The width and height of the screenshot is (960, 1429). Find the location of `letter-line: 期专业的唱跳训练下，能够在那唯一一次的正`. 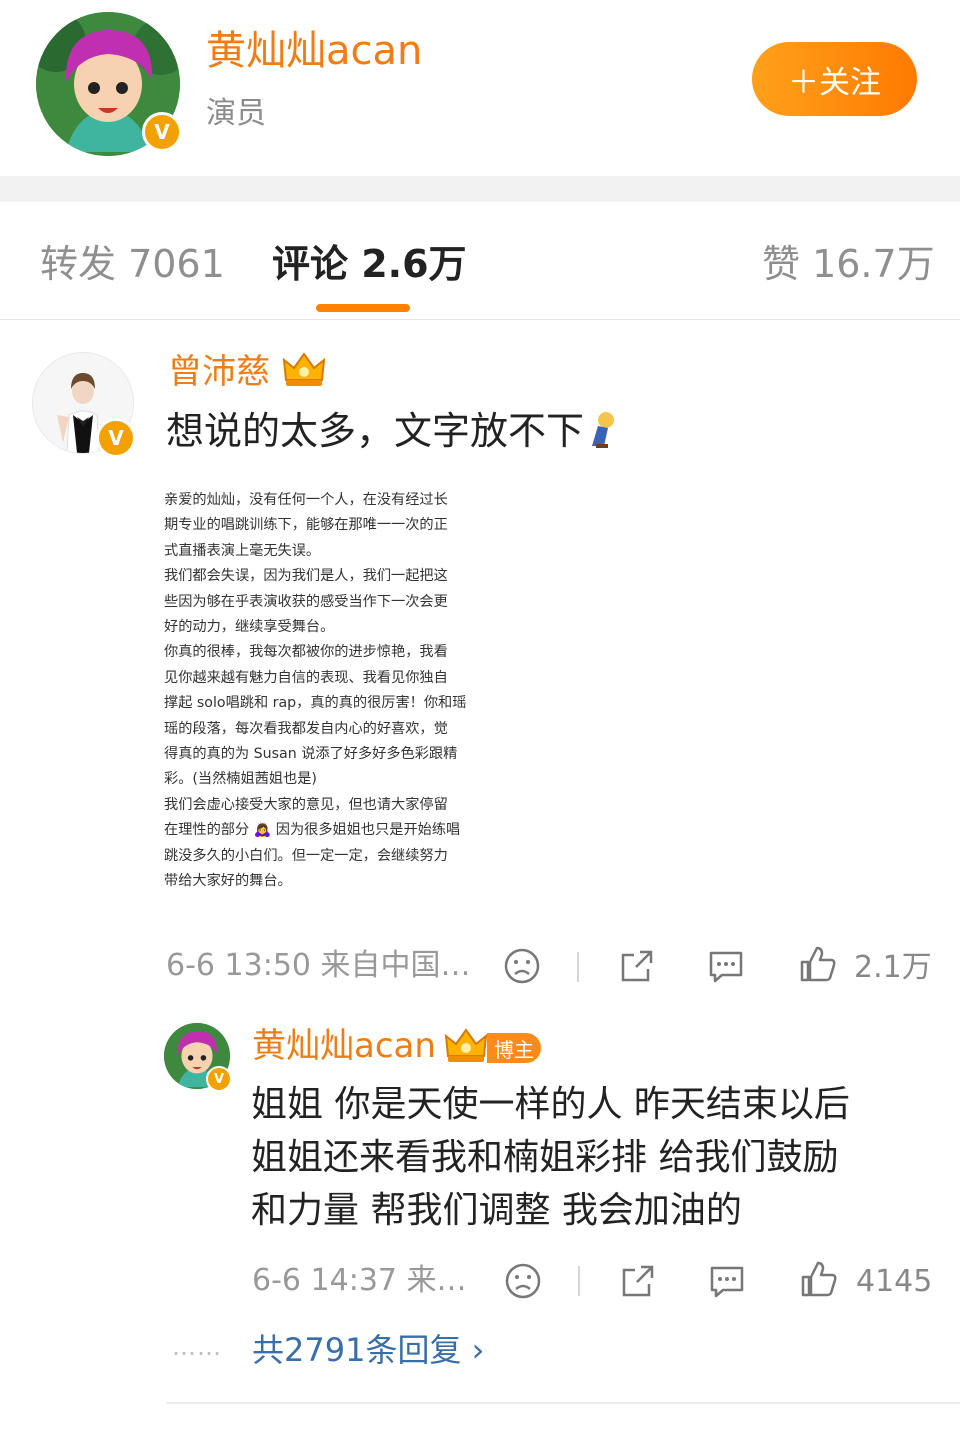

letter-line: 期专业的唱跳训练下，能够在那唯一一次的正 is located at coordinates (306, 525).